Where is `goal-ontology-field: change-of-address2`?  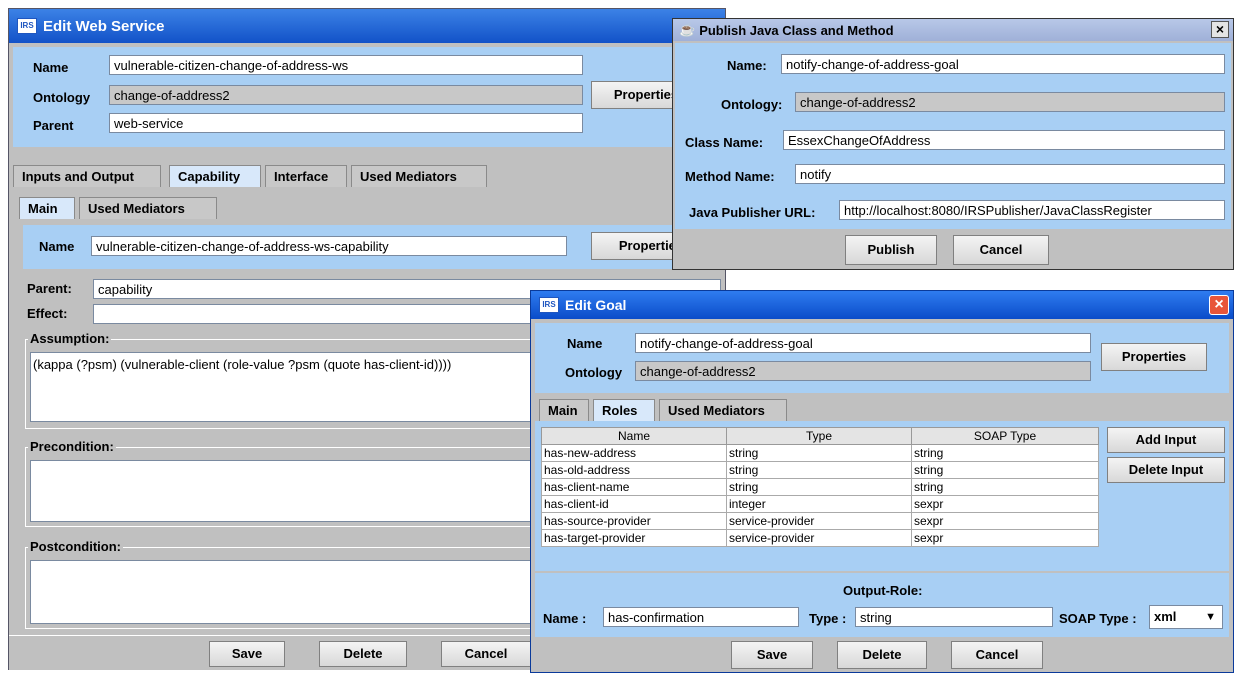
goal-ontology-field: change-of-address2 is located at coordinates (863, 371).